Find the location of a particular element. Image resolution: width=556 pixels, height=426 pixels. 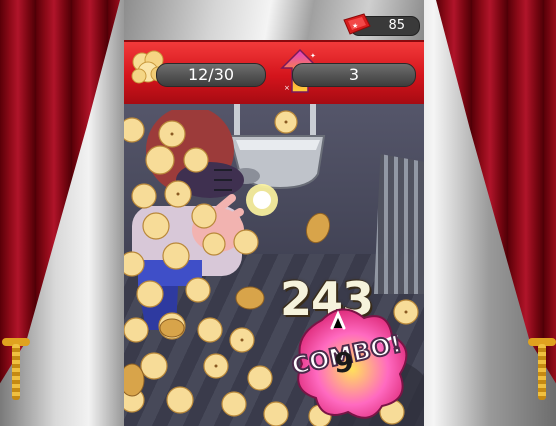

right-tassel-icon is located at coordinates (539, 365).